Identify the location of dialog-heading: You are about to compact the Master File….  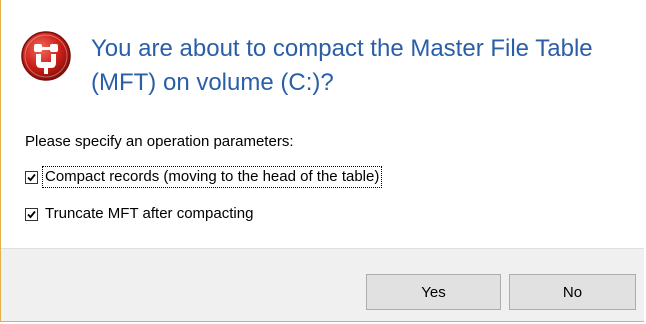
(342, 65).